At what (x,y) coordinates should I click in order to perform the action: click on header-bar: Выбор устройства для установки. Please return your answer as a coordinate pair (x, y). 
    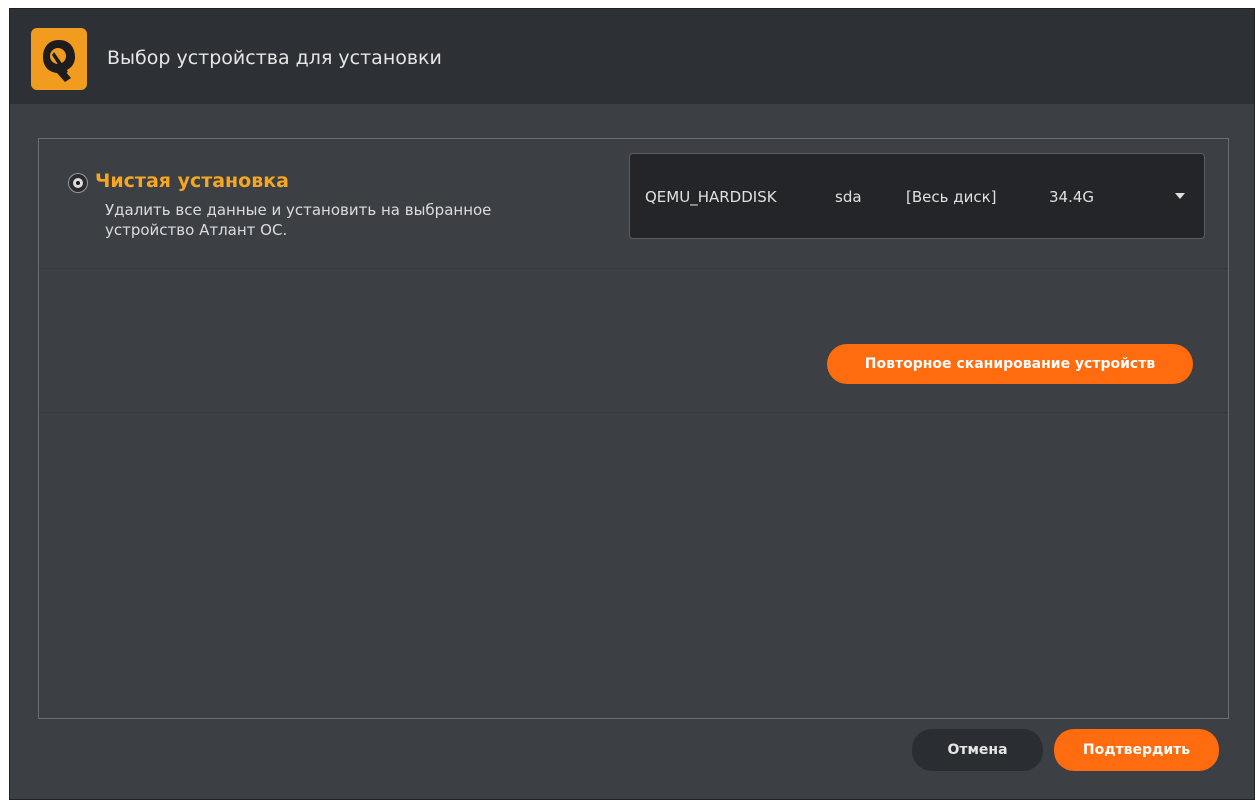
    Looking at the image, I should click on (632, 56).